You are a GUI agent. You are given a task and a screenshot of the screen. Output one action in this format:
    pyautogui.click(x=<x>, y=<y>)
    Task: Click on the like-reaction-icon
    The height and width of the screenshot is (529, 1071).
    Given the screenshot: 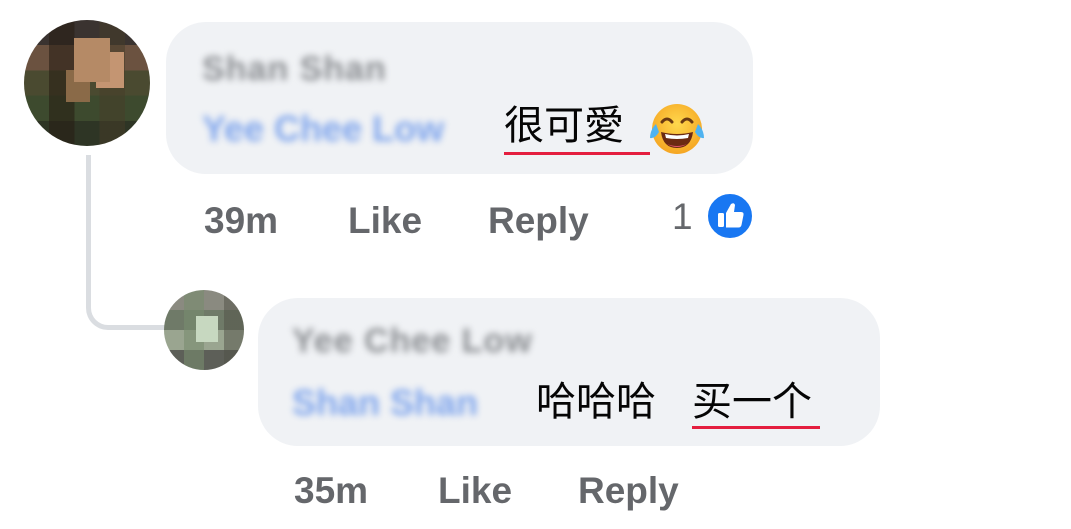 What is the action you would take?
    pyautogui.click(x=730, y=216)
    